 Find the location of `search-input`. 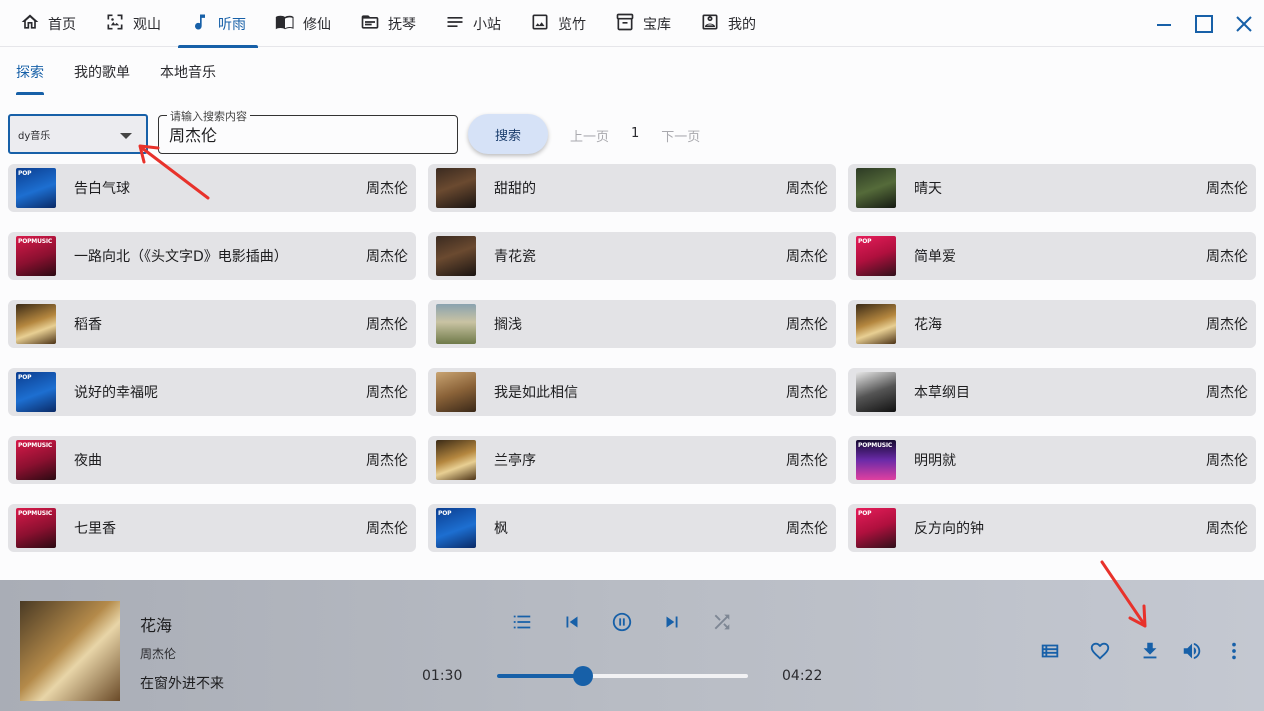

search-input is located at coordinates (309, 133).